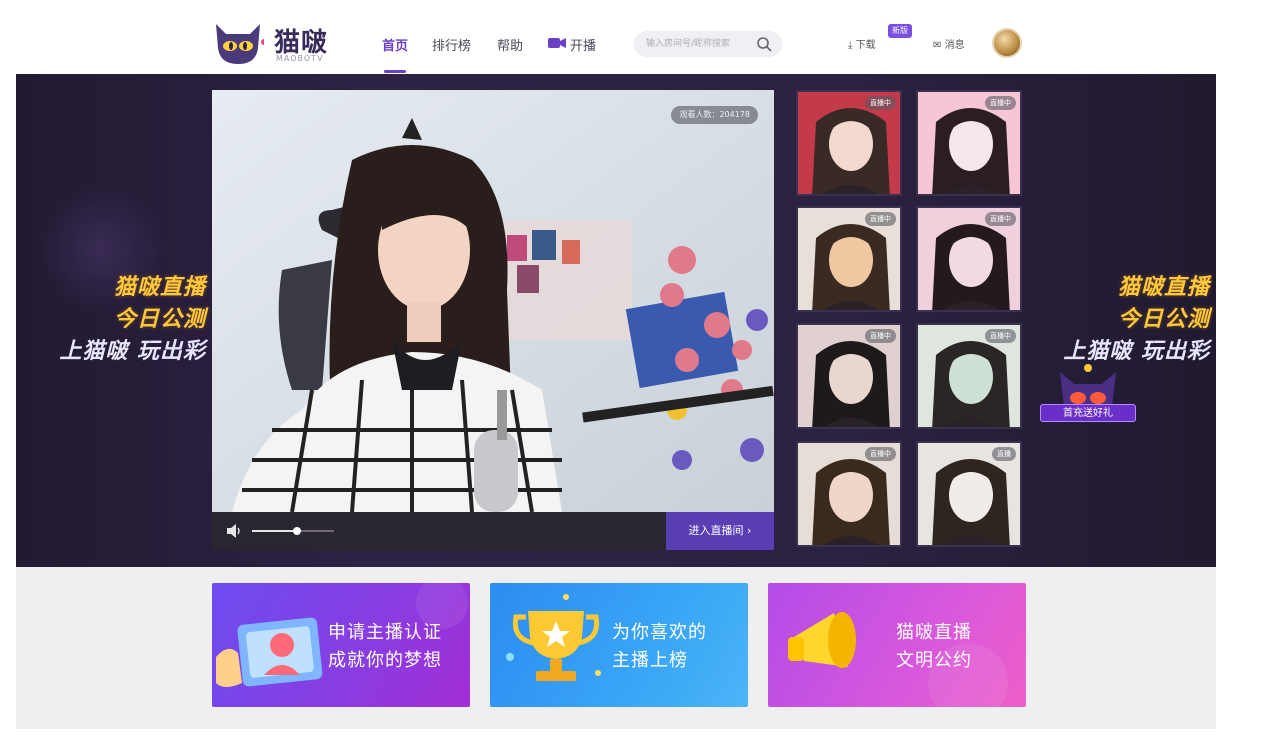 The height and width of the screenshot is (736, 1262). Describe the element at coordinates (934, 660) in the screenshot. I see `card-civility-line2: 文明公约` at that location.